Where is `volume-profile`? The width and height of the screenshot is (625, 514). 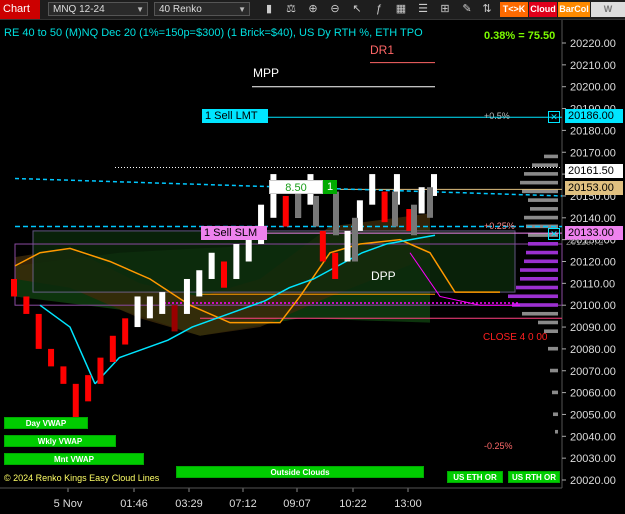 volume-profile is located at coordinates (533, 294).